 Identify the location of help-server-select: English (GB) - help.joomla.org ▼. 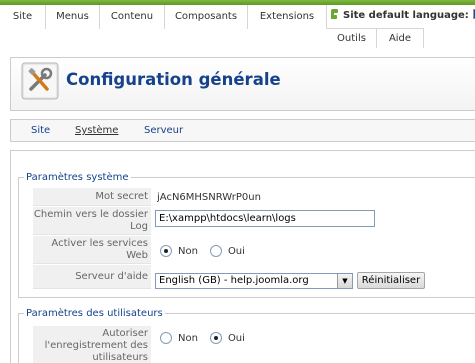
(254, 281).